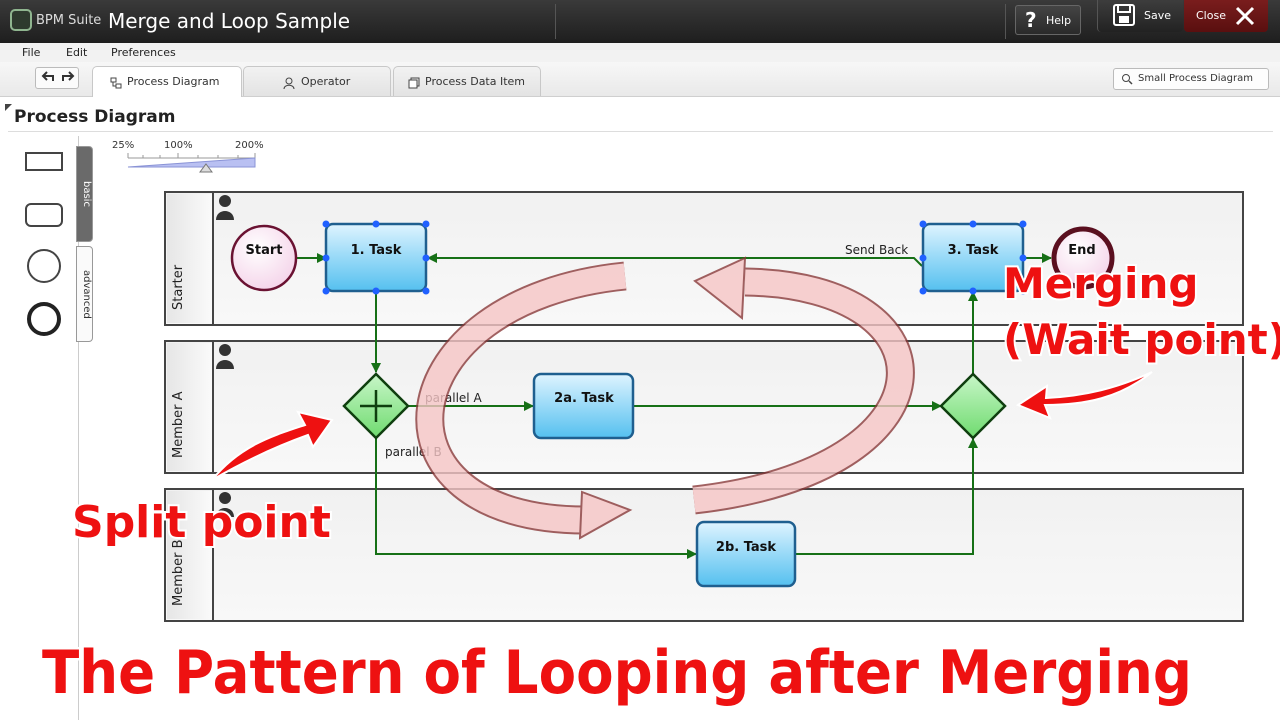 Image resolution: width=1280 pixels, height=720 pixels. What do you see at coordinates (191, 163) in the screenshot?
I see `zoom-slider` at bounding box center [191, 163].